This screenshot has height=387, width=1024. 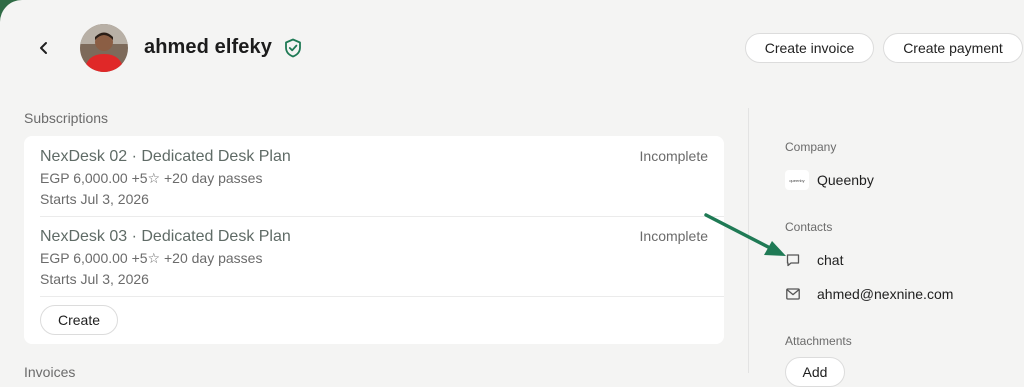 I want to click on create-payment-button: Create payment, so click(x=953, y=48).